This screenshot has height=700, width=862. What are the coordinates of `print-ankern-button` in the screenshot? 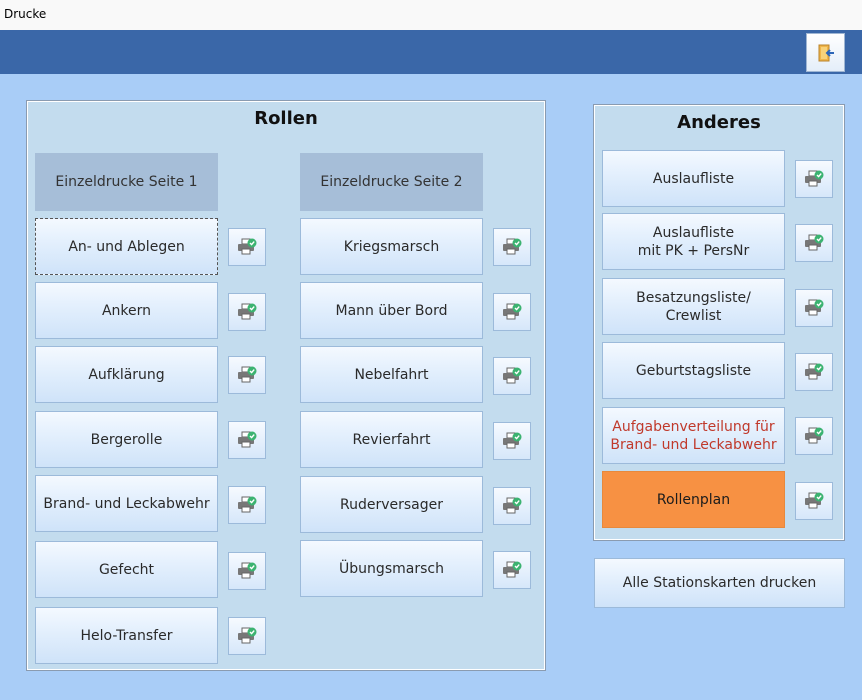 It's located at (247, 312).